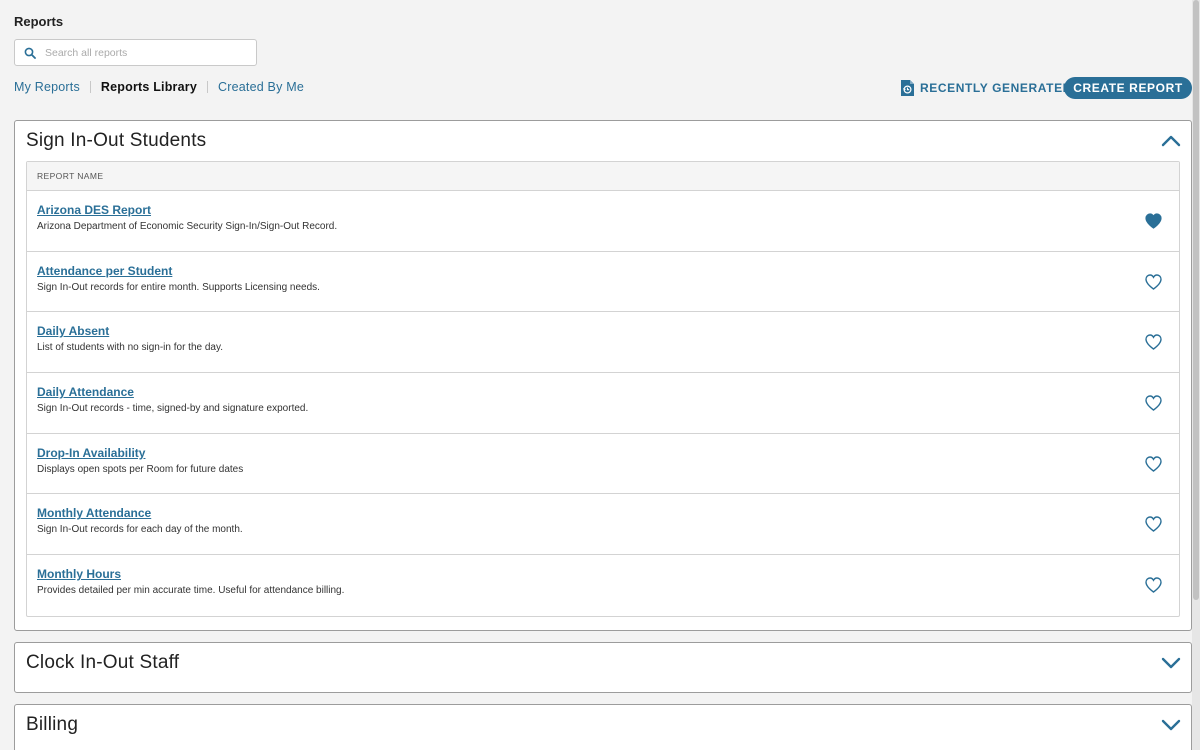  I want to click on section-header: Billing, so click(603, 725).